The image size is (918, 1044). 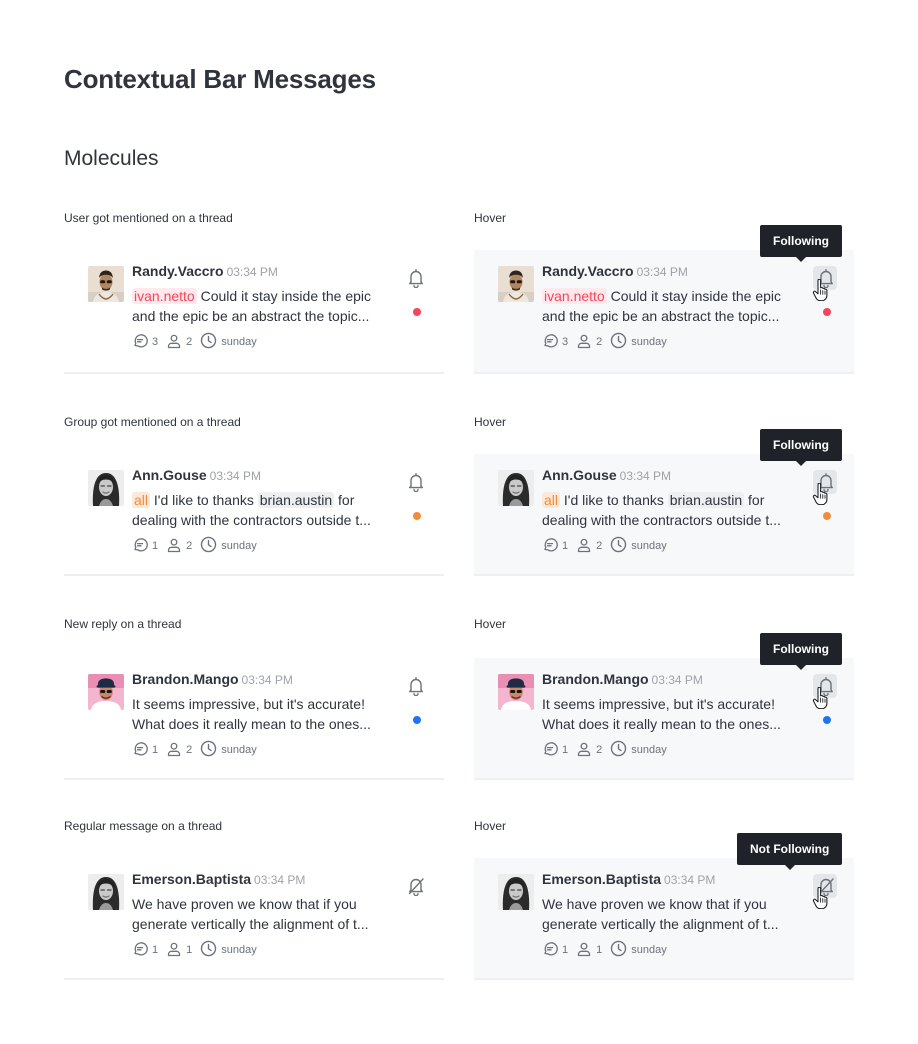 I want to click on mention-badge: all, so click(x=141, y=500).